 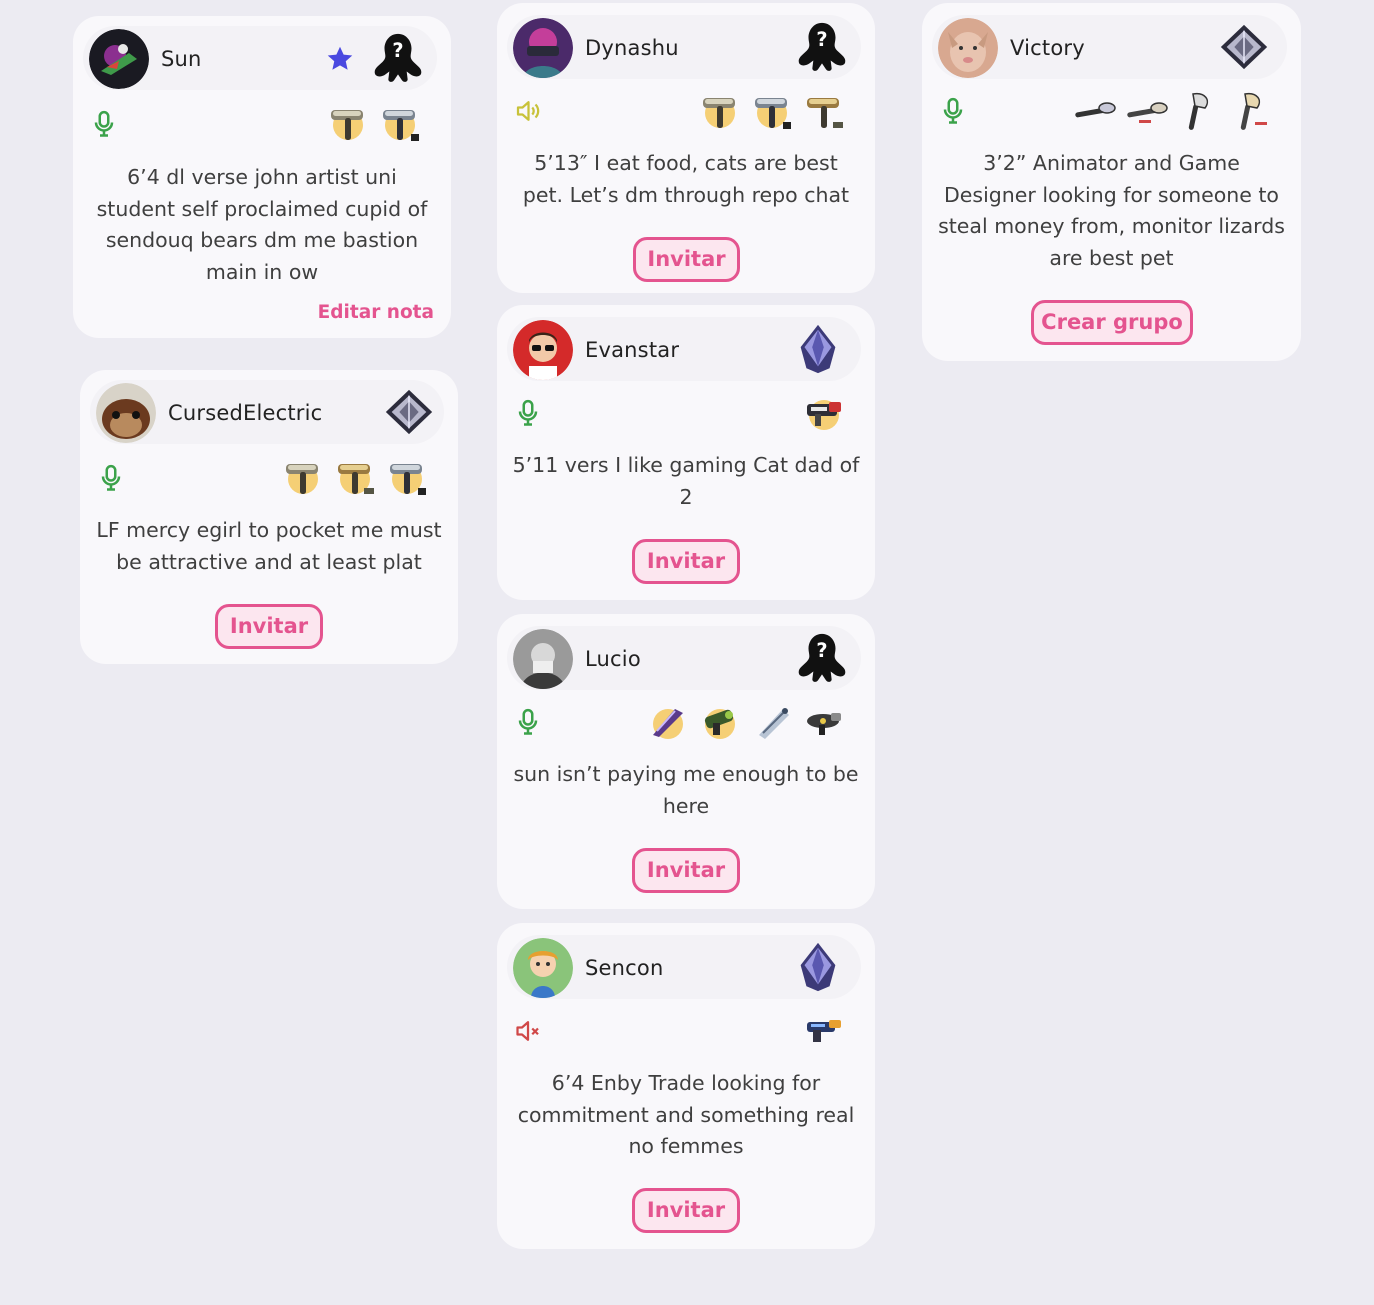 What do you see at coordinates (720, 722) in the screenshot?
I see `blaster-icon` at bounding box center [720, 722].